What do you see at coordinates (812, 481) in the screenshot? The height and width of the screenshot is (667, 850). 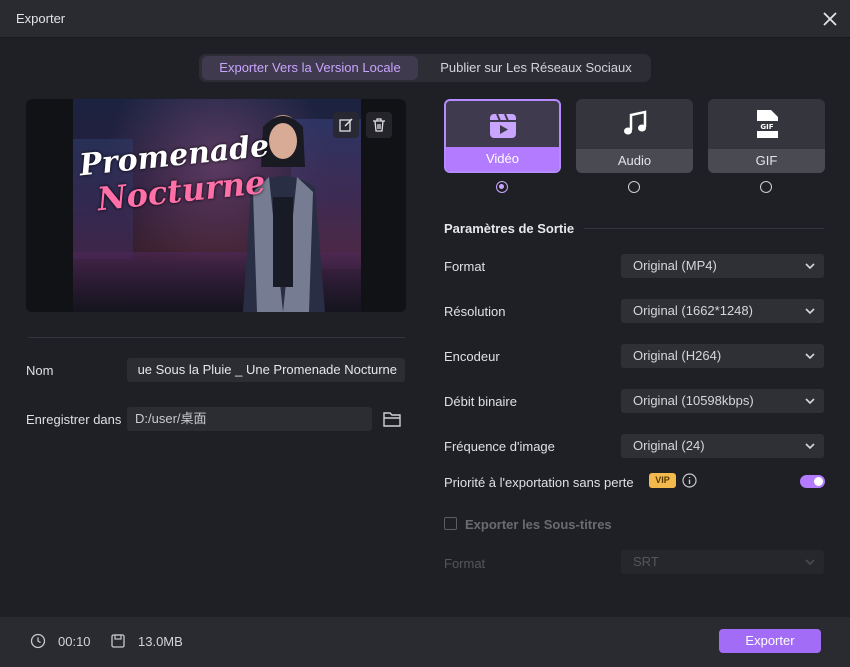 I see `lossless-toggle` at bounding box center [812, 481].